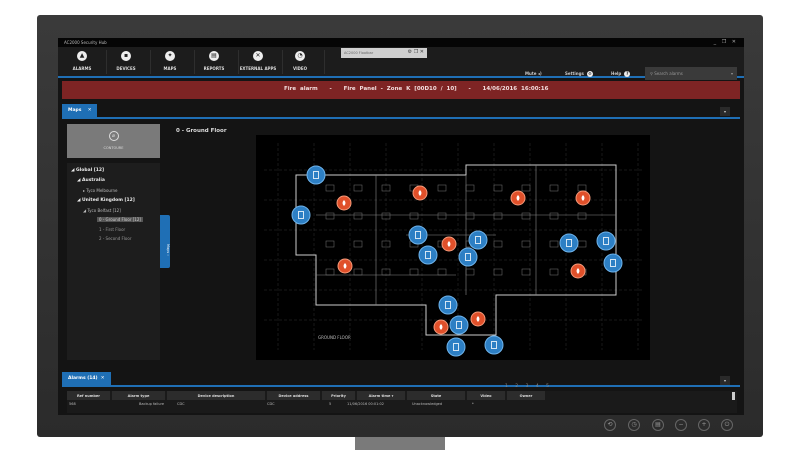 Image resolution: width=800 pixels, height=450 pixels. What do you see at coordinates (151, 404) in the screenshot?
I see `table-cell: Backup failure` at bounding box center [151, 404].